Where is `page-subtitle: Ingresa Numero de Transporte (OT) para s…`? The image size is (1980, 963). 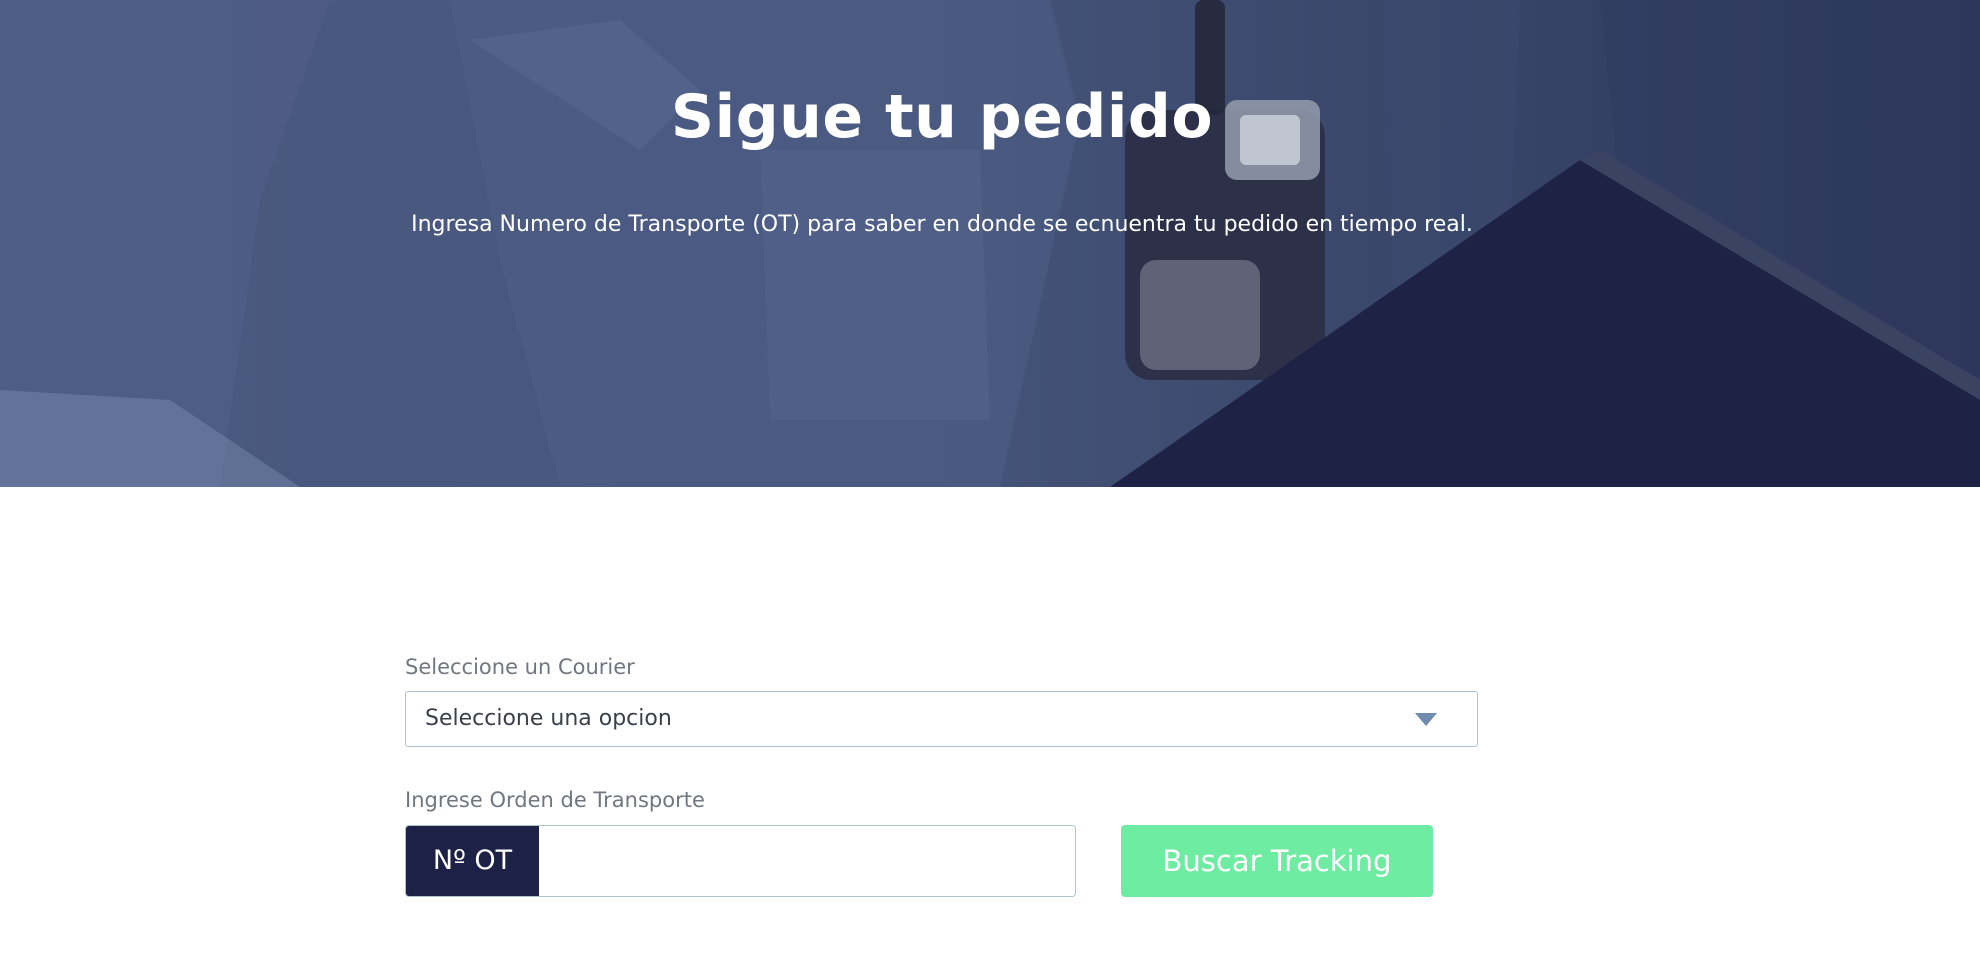 page-subtitle: Ingresa Numero de Transporte (OT) para s… is located at coordinates (942, 224).